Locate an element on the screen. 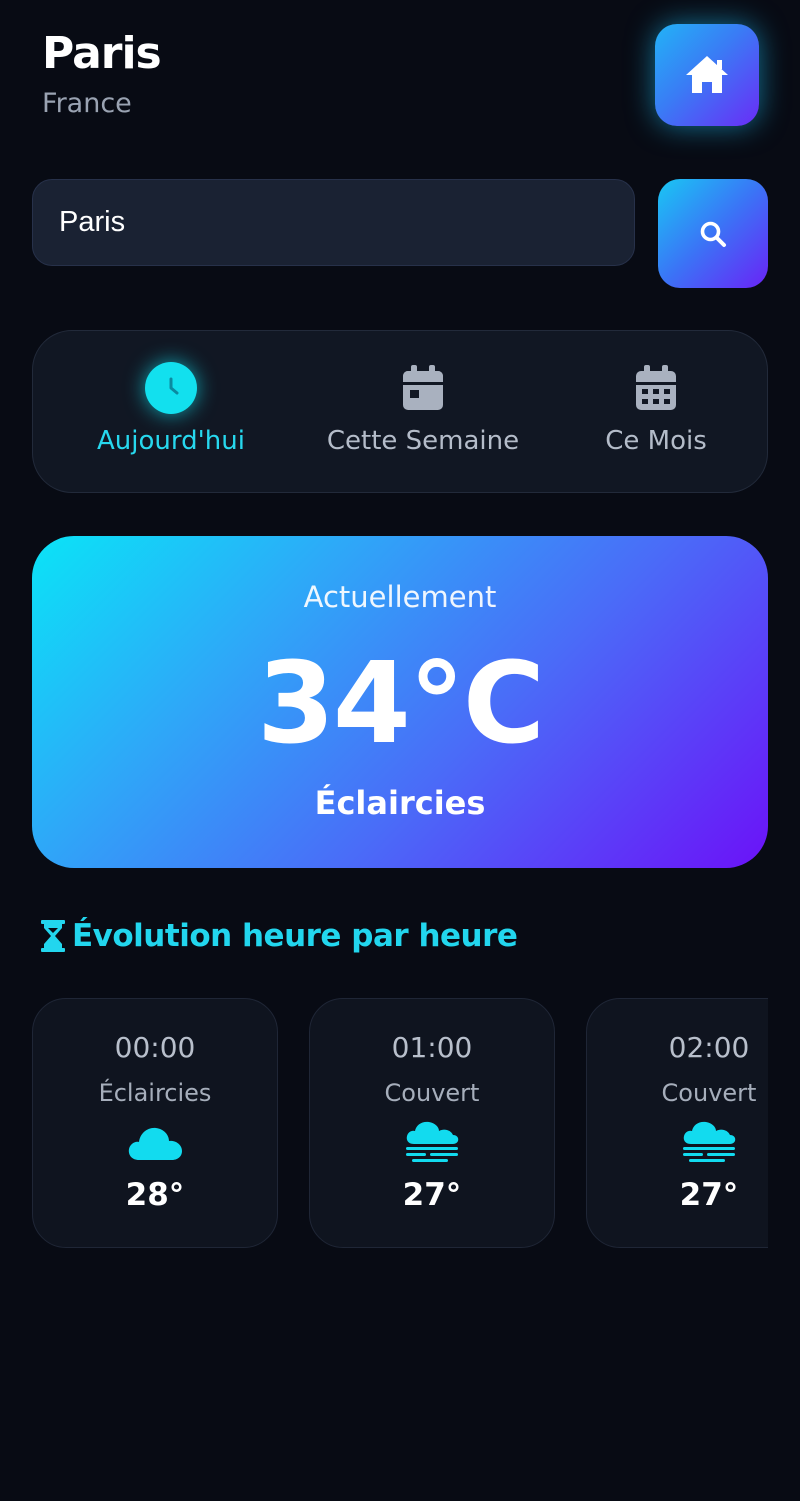 The width and height of the screenshot is (800, 1501). search-icon is located at coordinates (713, 234).